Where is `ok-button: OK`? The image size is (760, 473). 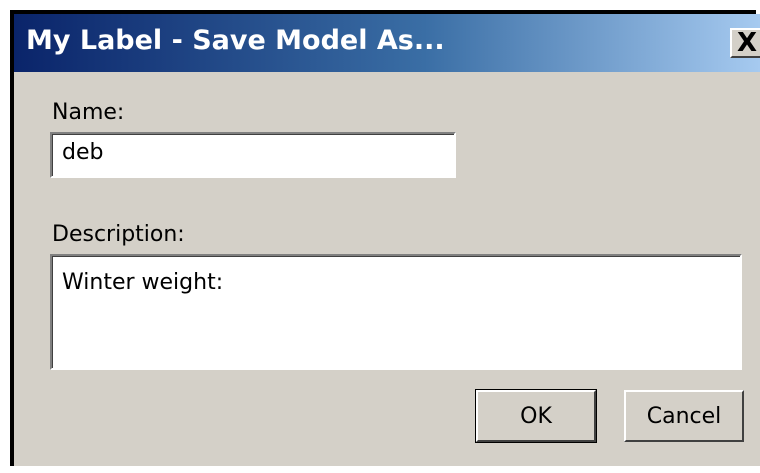 ok-button: OK is located at coordinates (536, 416).